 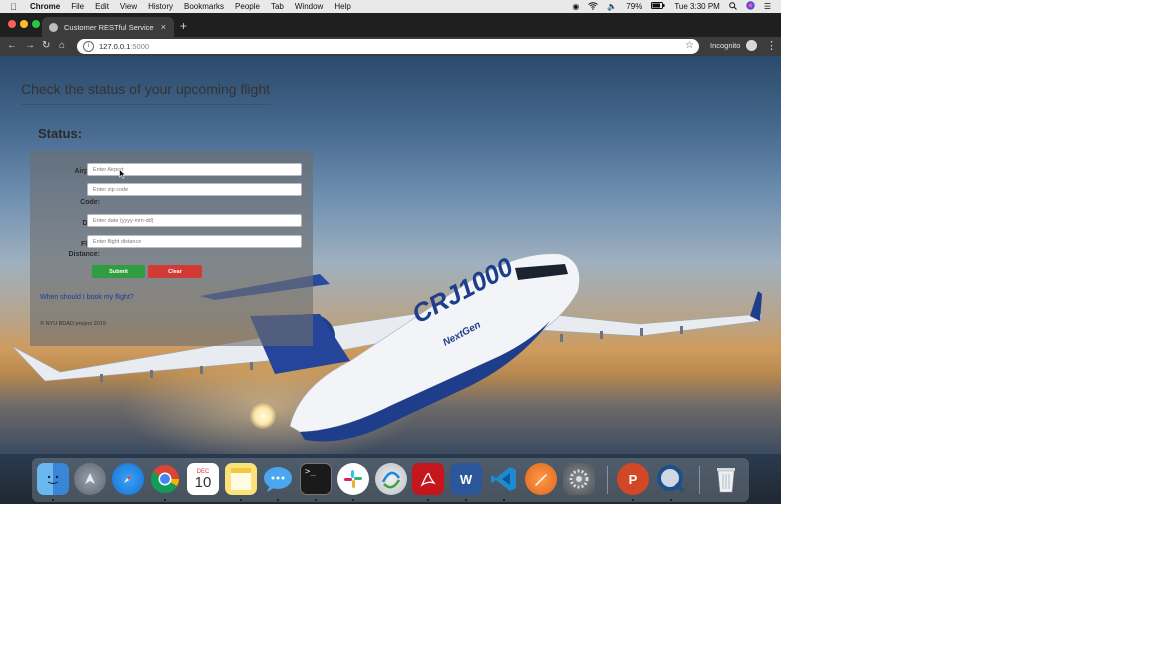 I want to click on book-flight-link: When should I book my flight?, so click(x=87, y=297).